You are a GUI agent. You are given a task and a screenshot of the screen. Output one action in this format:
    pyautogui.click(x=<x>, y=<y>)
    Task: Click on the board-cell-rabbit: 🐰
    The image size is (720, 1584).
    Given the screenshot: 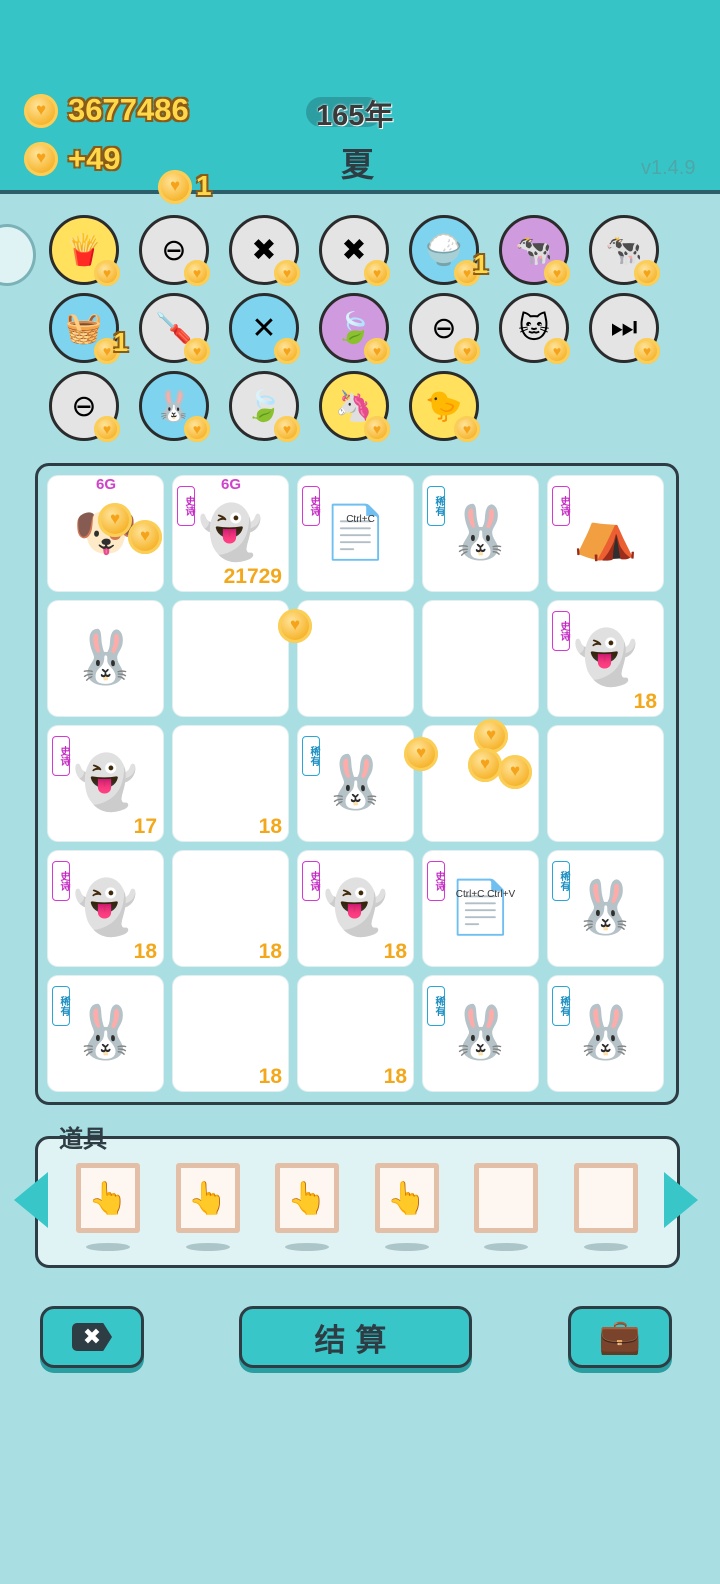 What is the action you would take?
    pyautogui.click(x=105, y=658)
    